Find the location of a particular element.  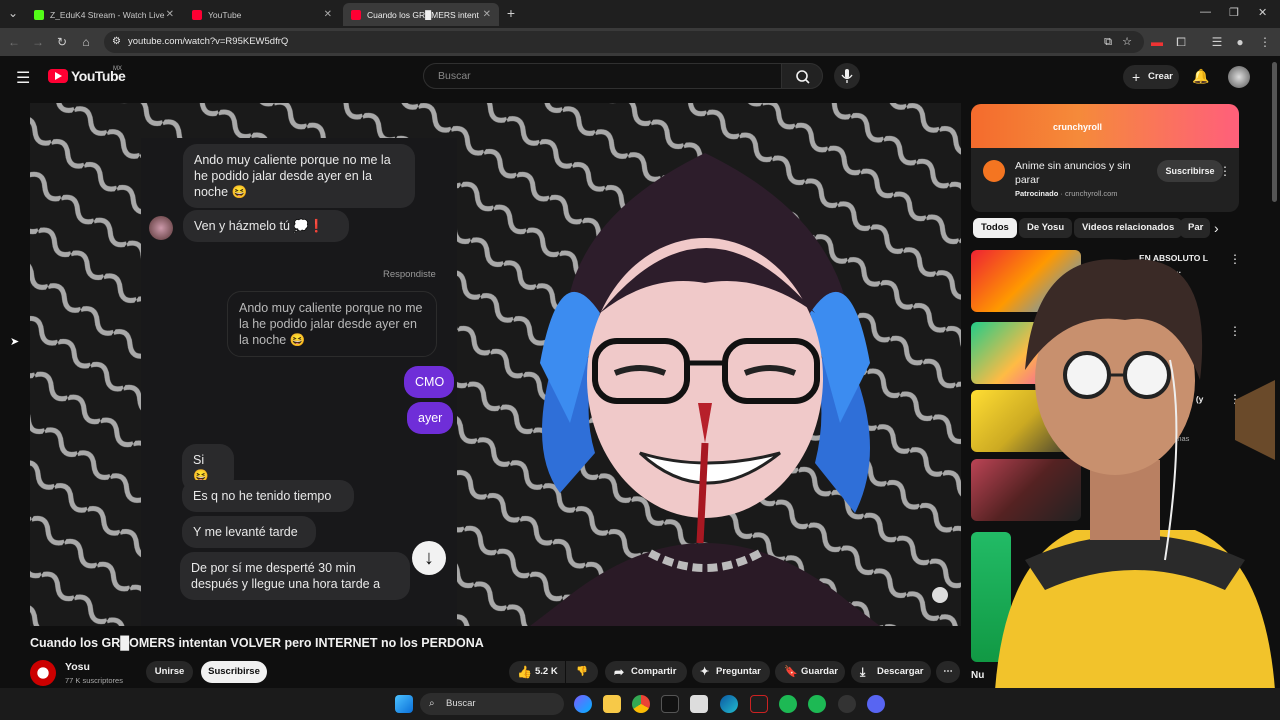

ad-brand: crunchyroll is located at coordinates (1078, 127).